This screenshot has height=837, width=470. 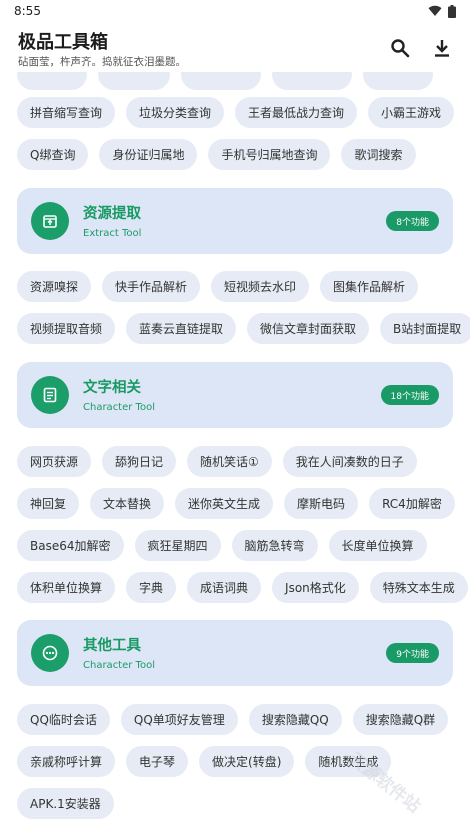 What do you see at coordinates (53, 154) in the screenshot?
I see `tool-chip: Q绑查询` at bounding box center [53, 154].